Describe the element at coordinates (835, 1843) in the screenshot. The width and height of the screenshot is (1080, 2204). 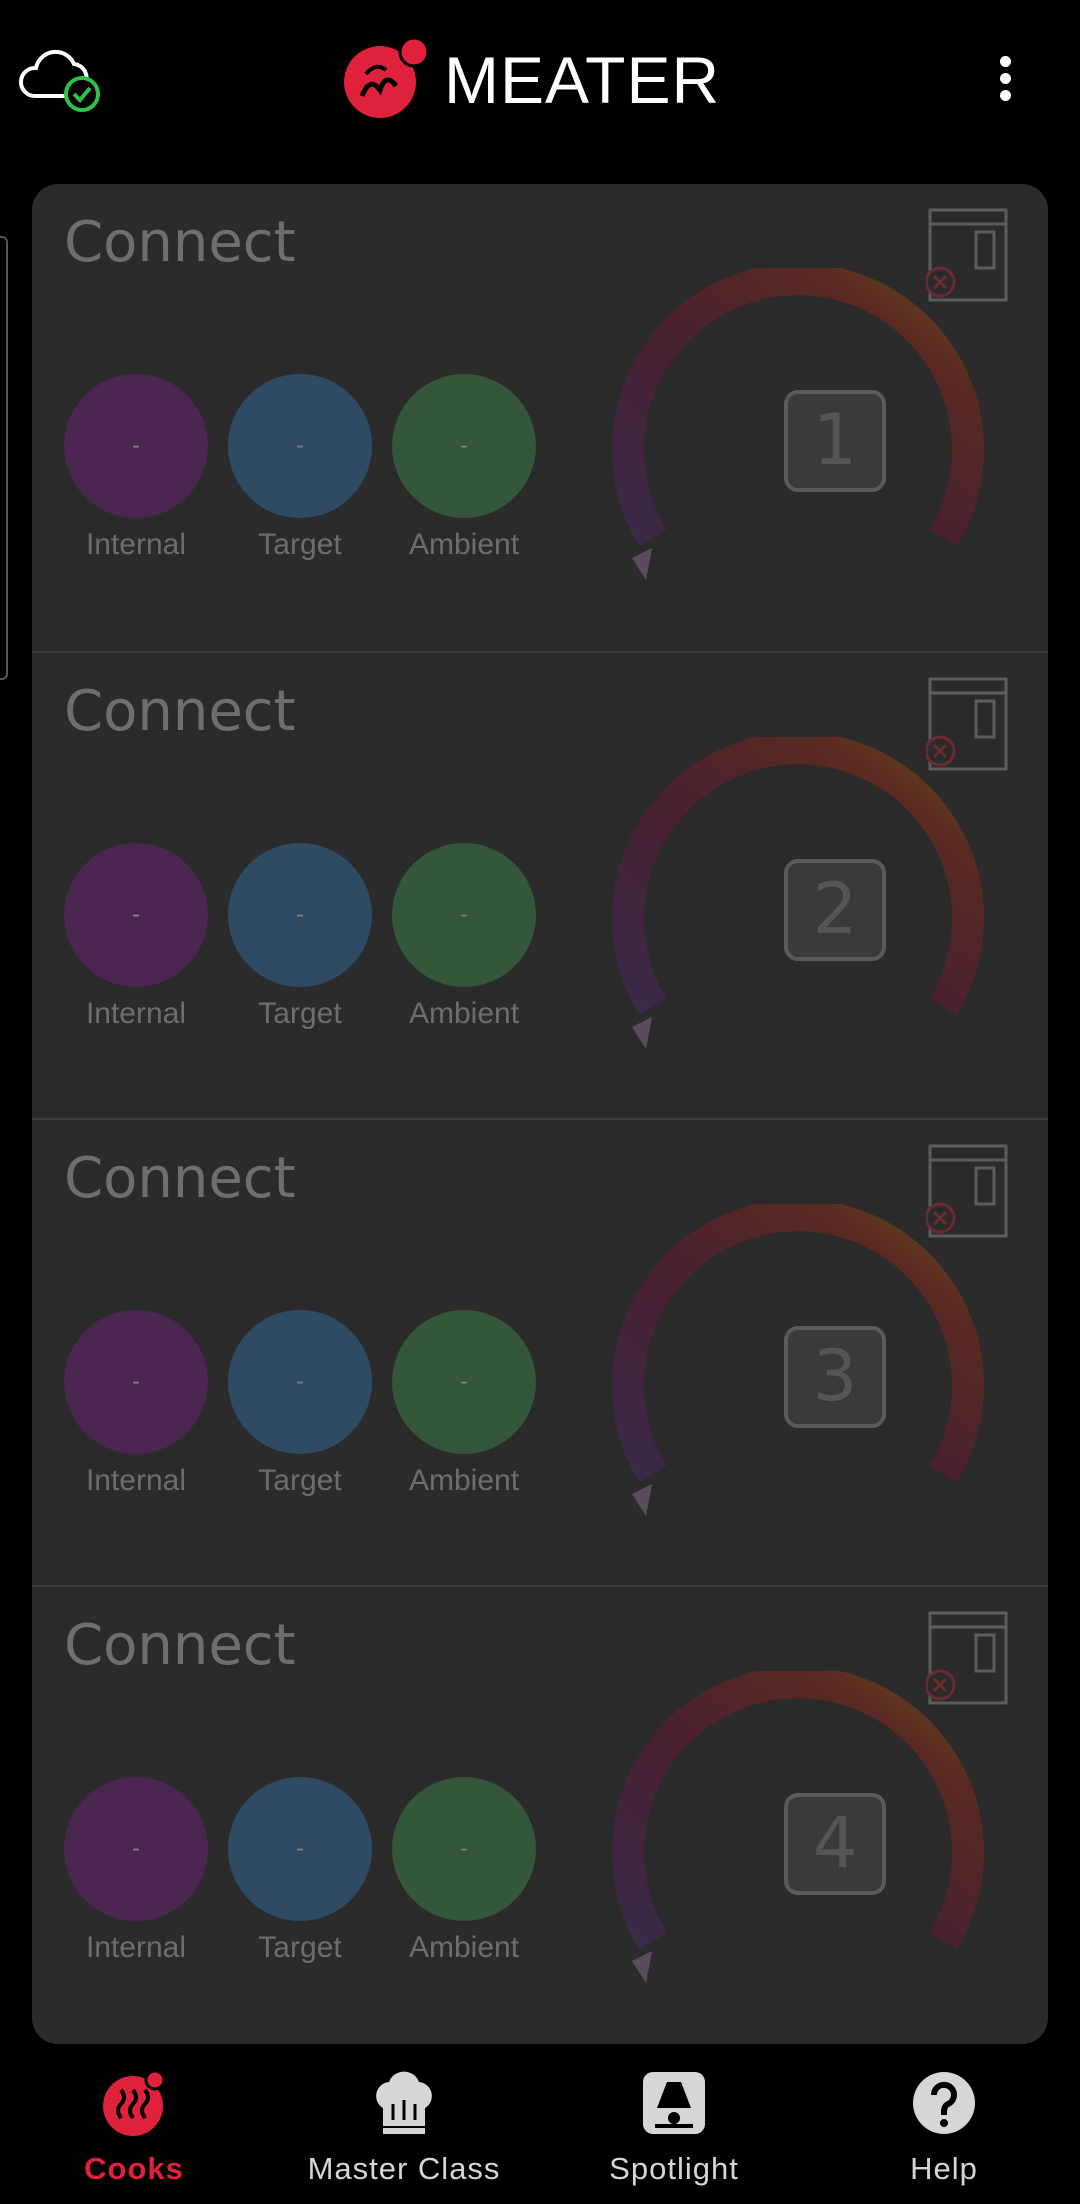
I see `probe-number: 4` at that location.